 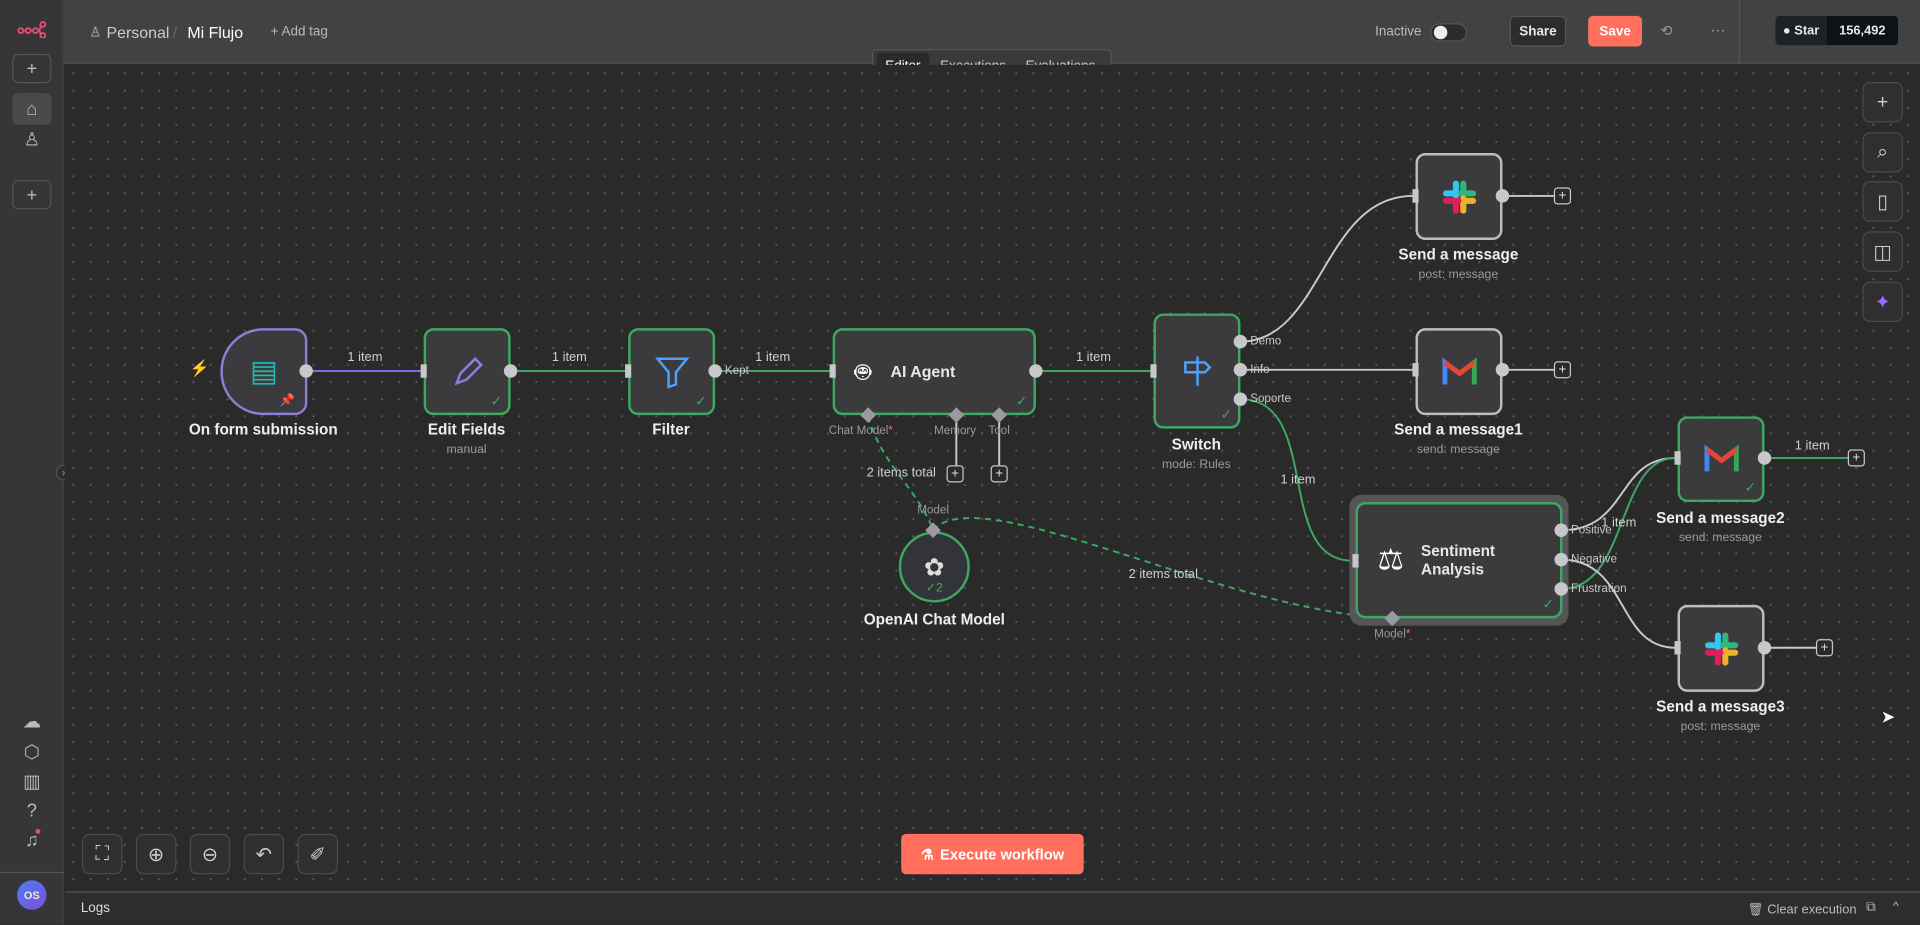 I want to click on node-label: On form submission, so click(x=263, y=430).